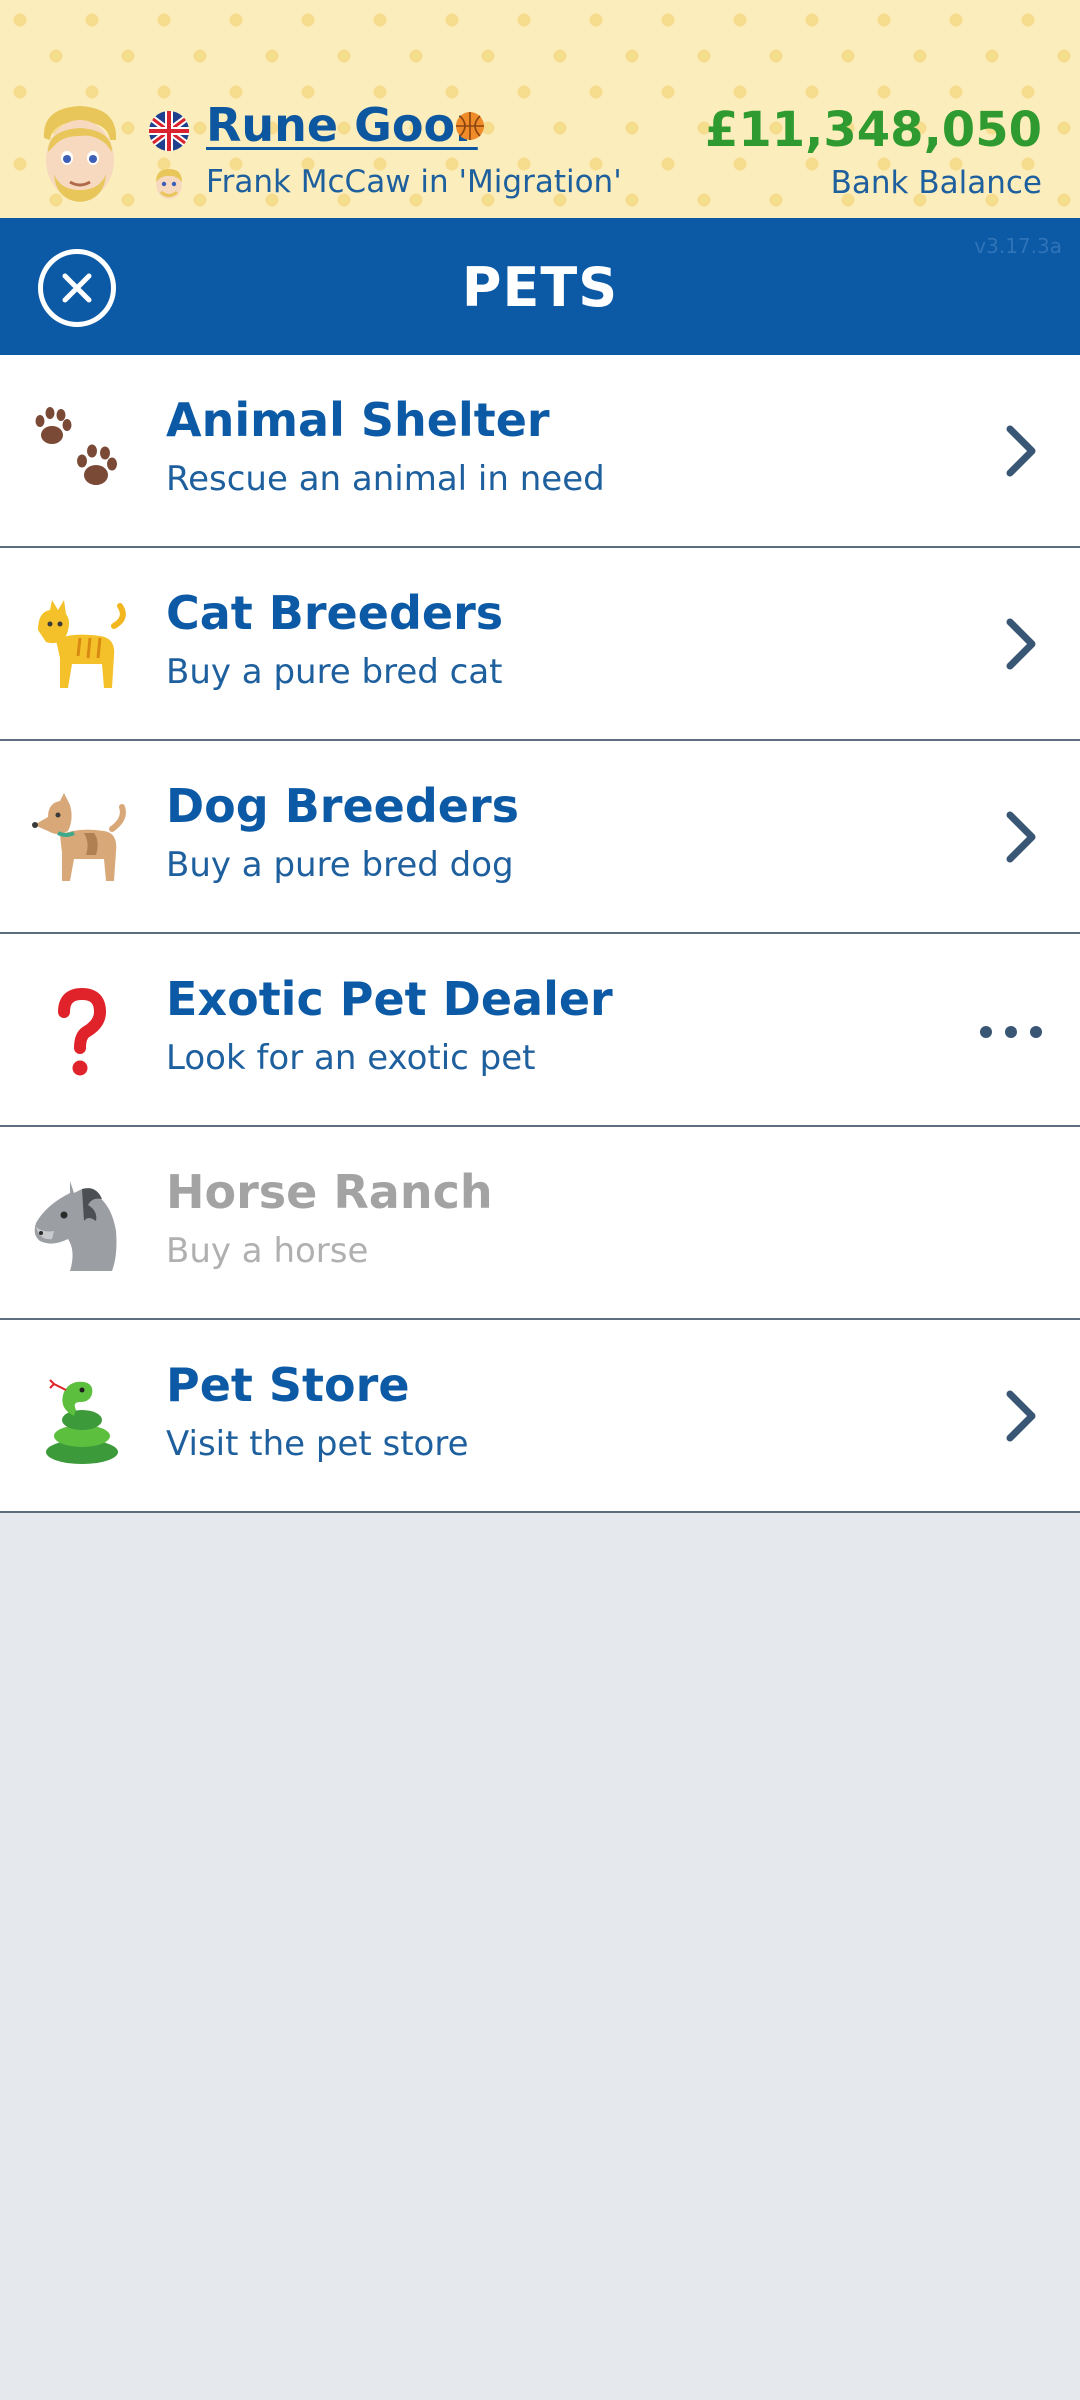  What do you see at coordinates (80, 155) in the screenshot?
I see `player-avatar-icon` at bounding box center [80, 155].